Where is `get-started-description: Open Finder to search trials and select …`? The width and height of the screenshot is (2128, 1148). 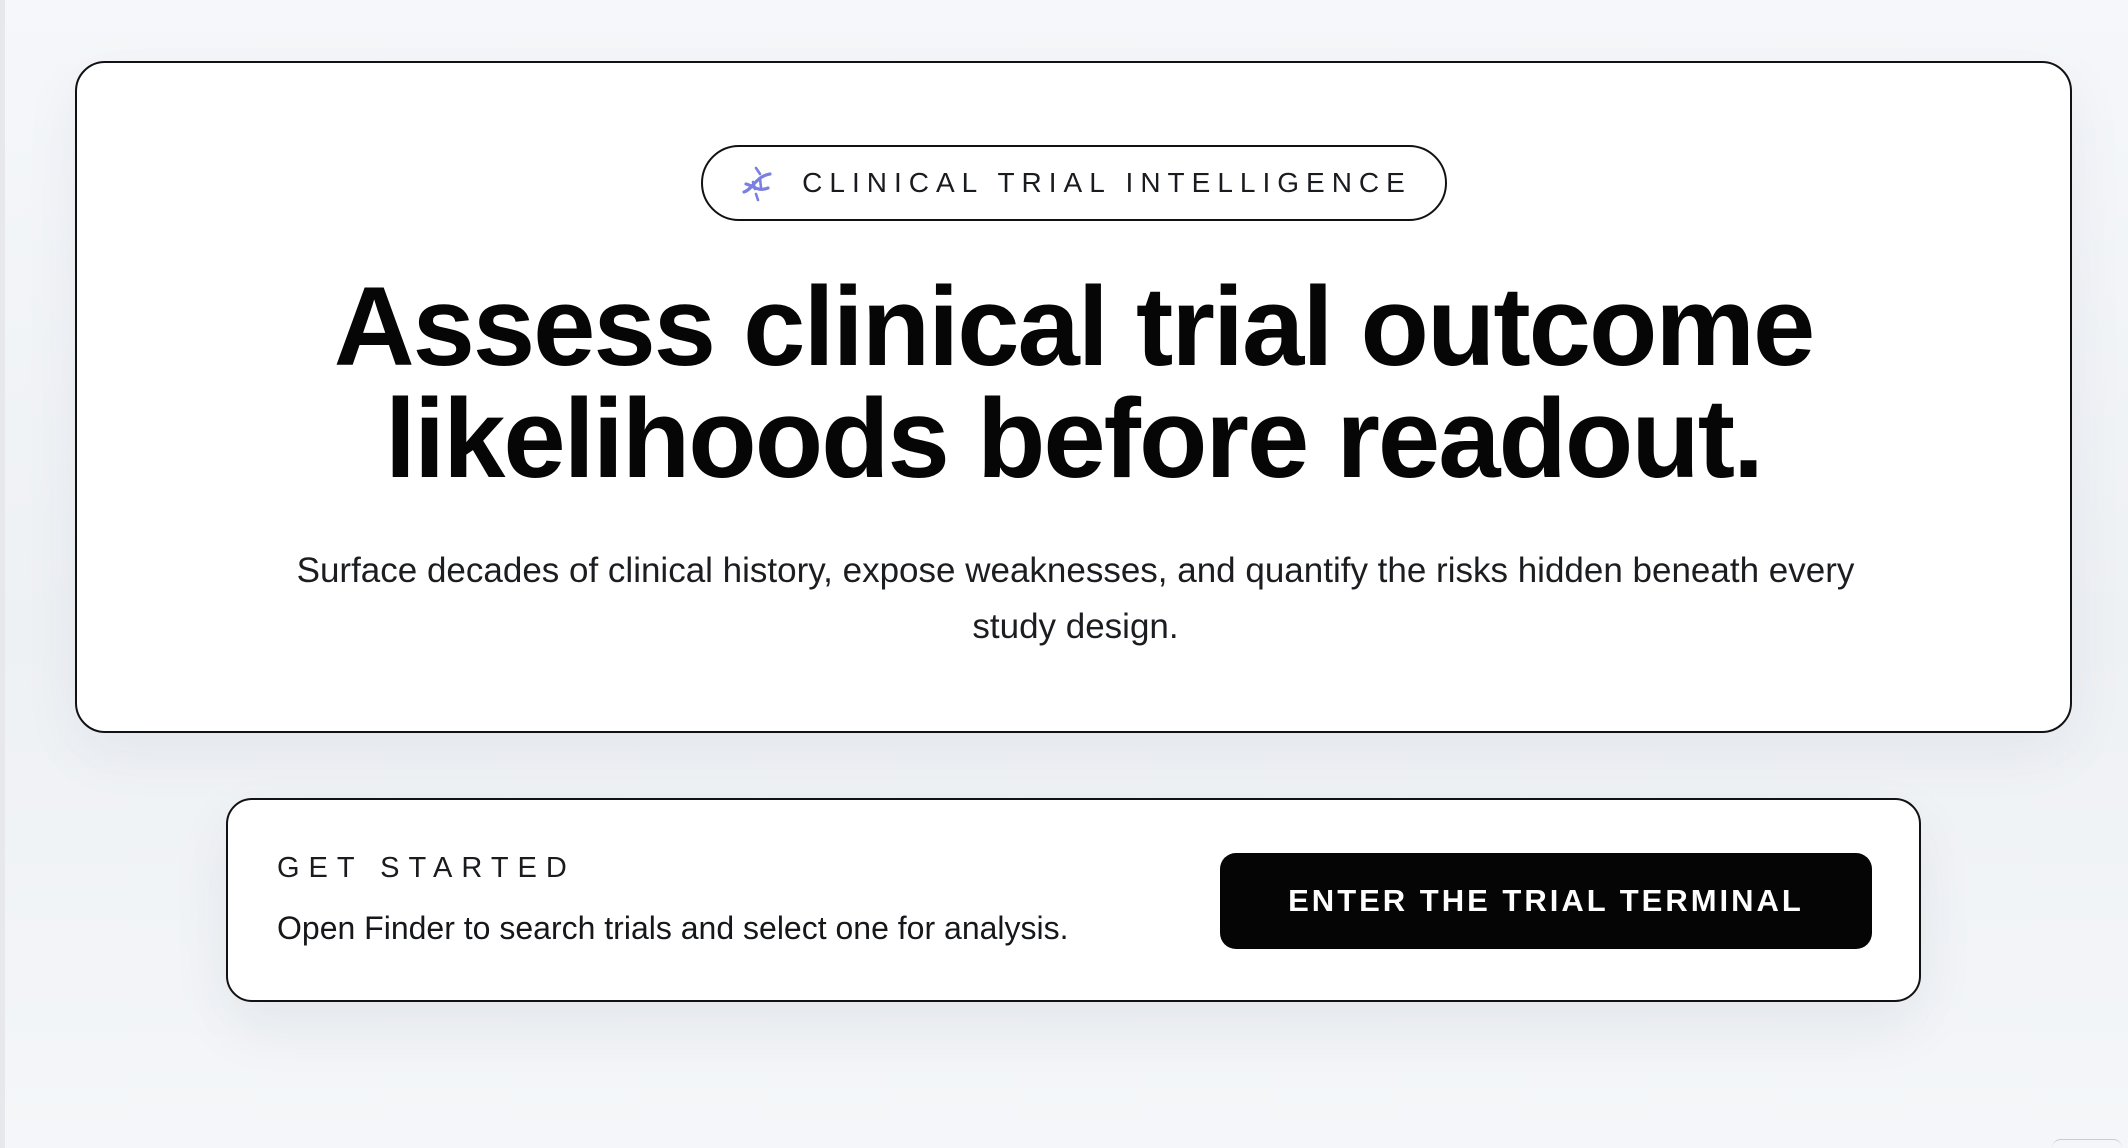 get-started-description: Open Finder to search trials and select … is located at coordinates (673, 928).